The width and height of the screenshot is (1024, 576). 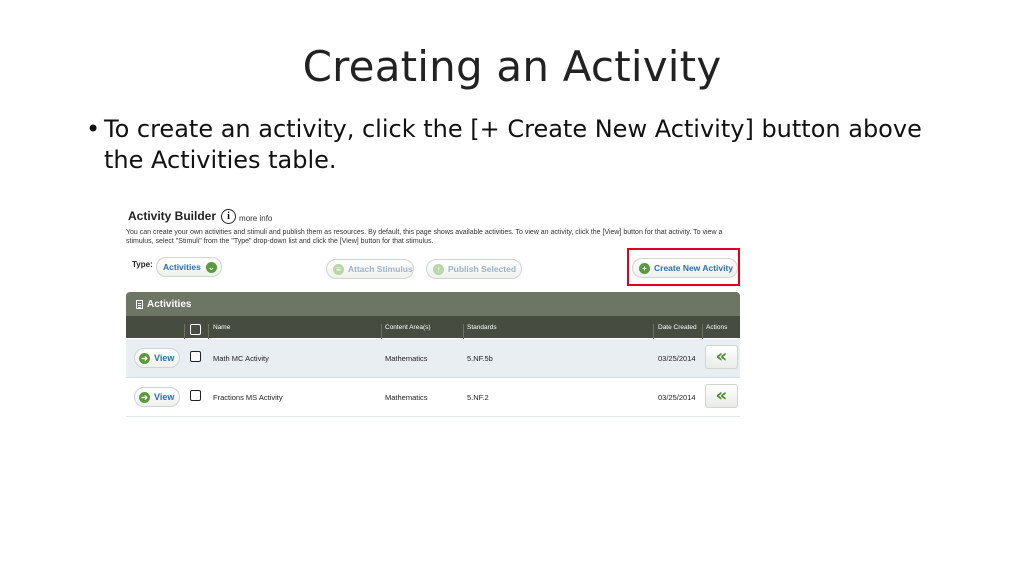 What do you see at coordinates (195, 329) in the screenshot?
I see `select-all-checkbox` at bounding box center [195, 329].